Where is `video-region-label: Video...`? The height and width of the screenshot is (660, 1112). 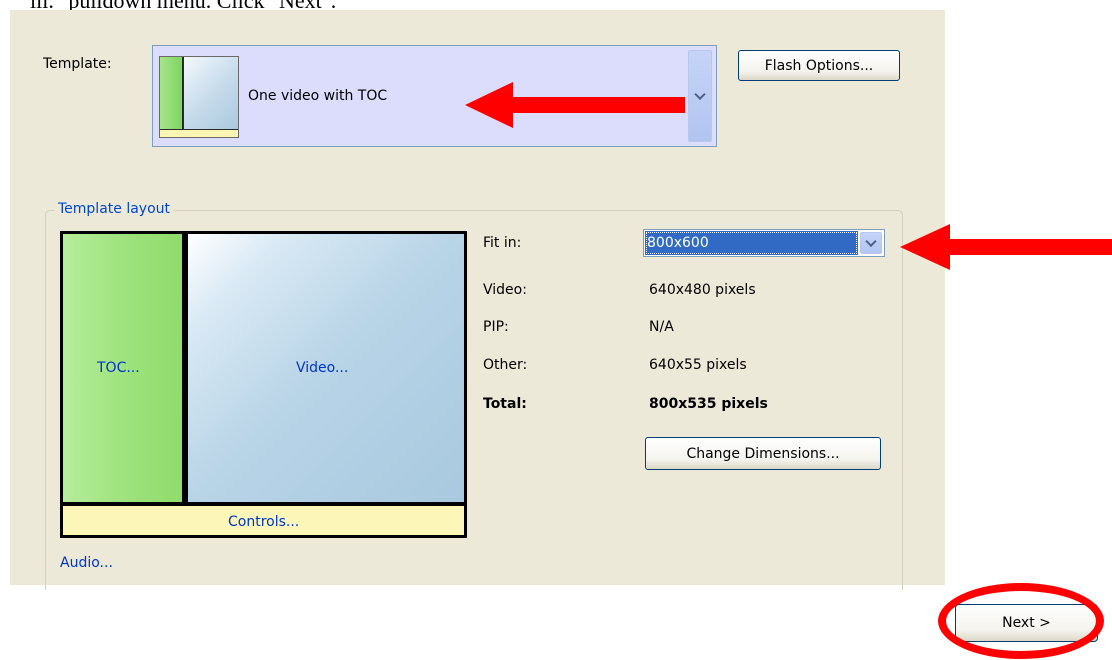 video-region-label: Video... is located at coordinates (322, 368).